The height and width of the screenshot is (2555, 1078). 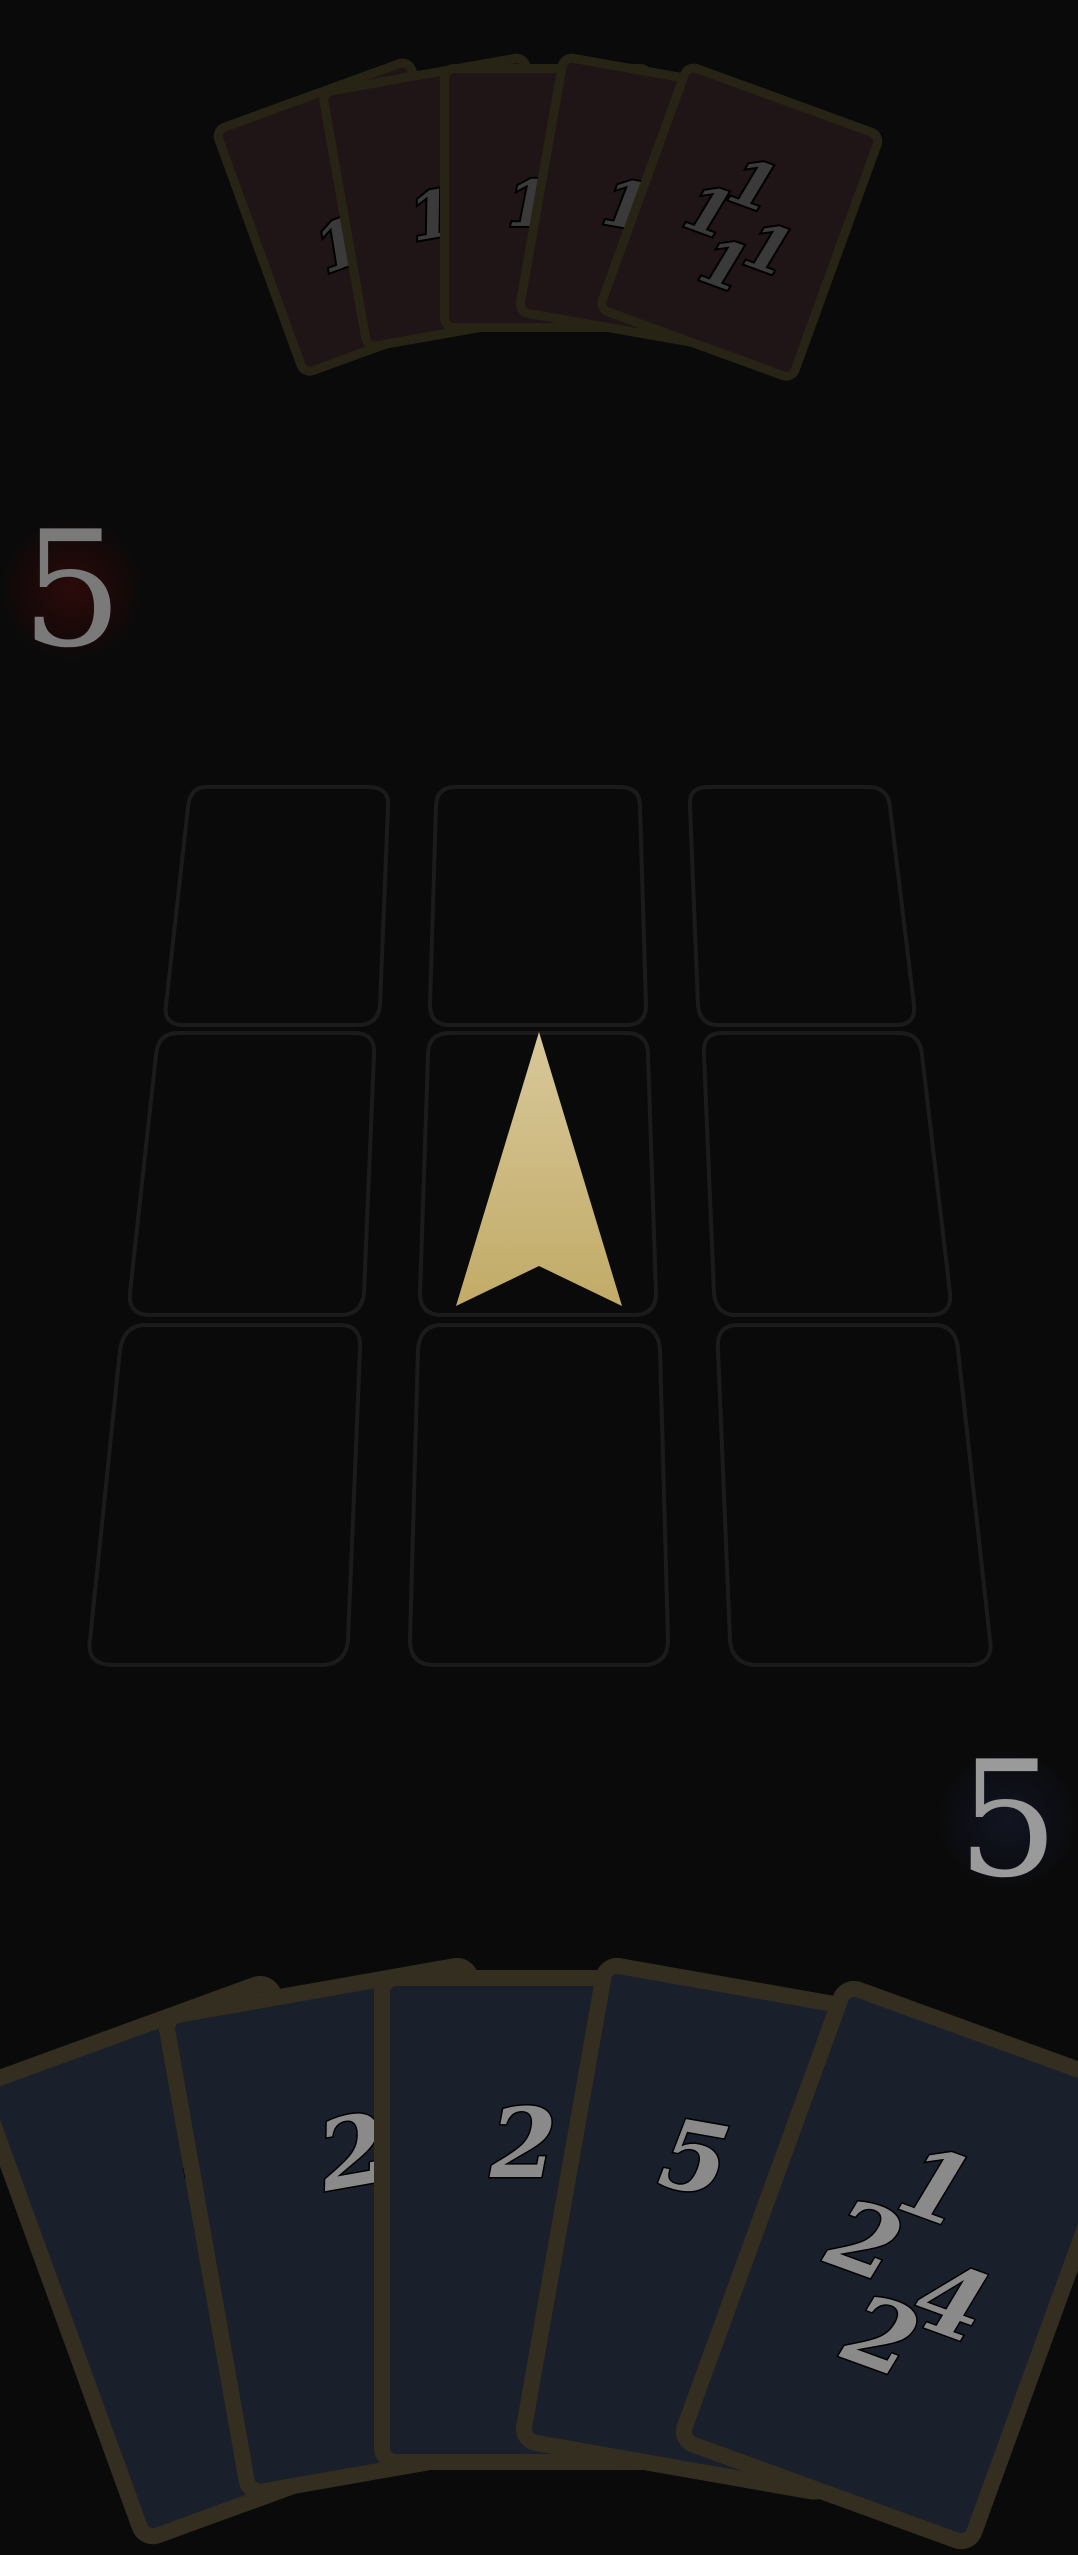 I want to click on board-slot-r2c3, so click(x=827, y=1174).